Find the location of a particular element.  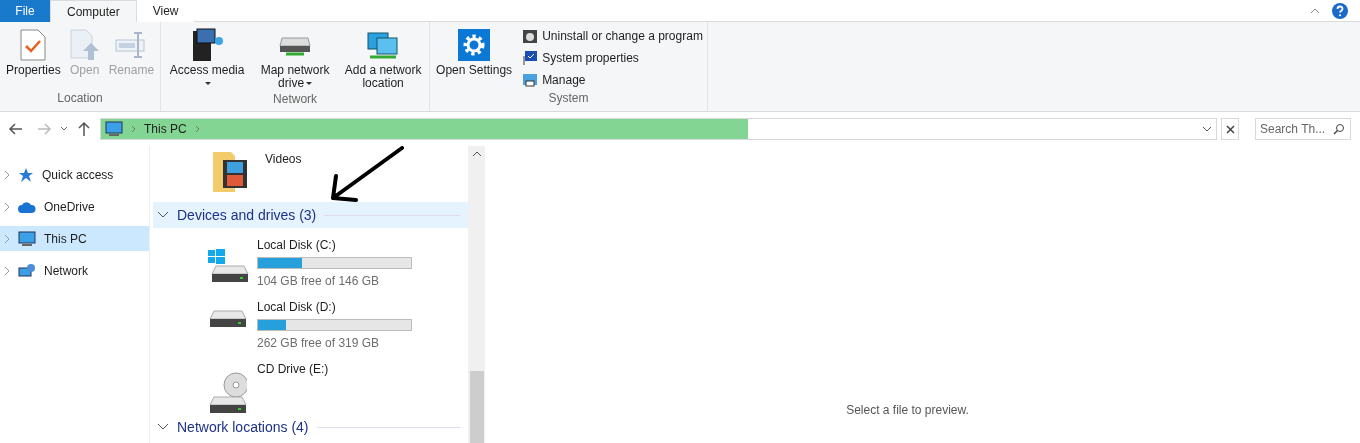

text-cursor-icon is located at coordinates (131, 45).